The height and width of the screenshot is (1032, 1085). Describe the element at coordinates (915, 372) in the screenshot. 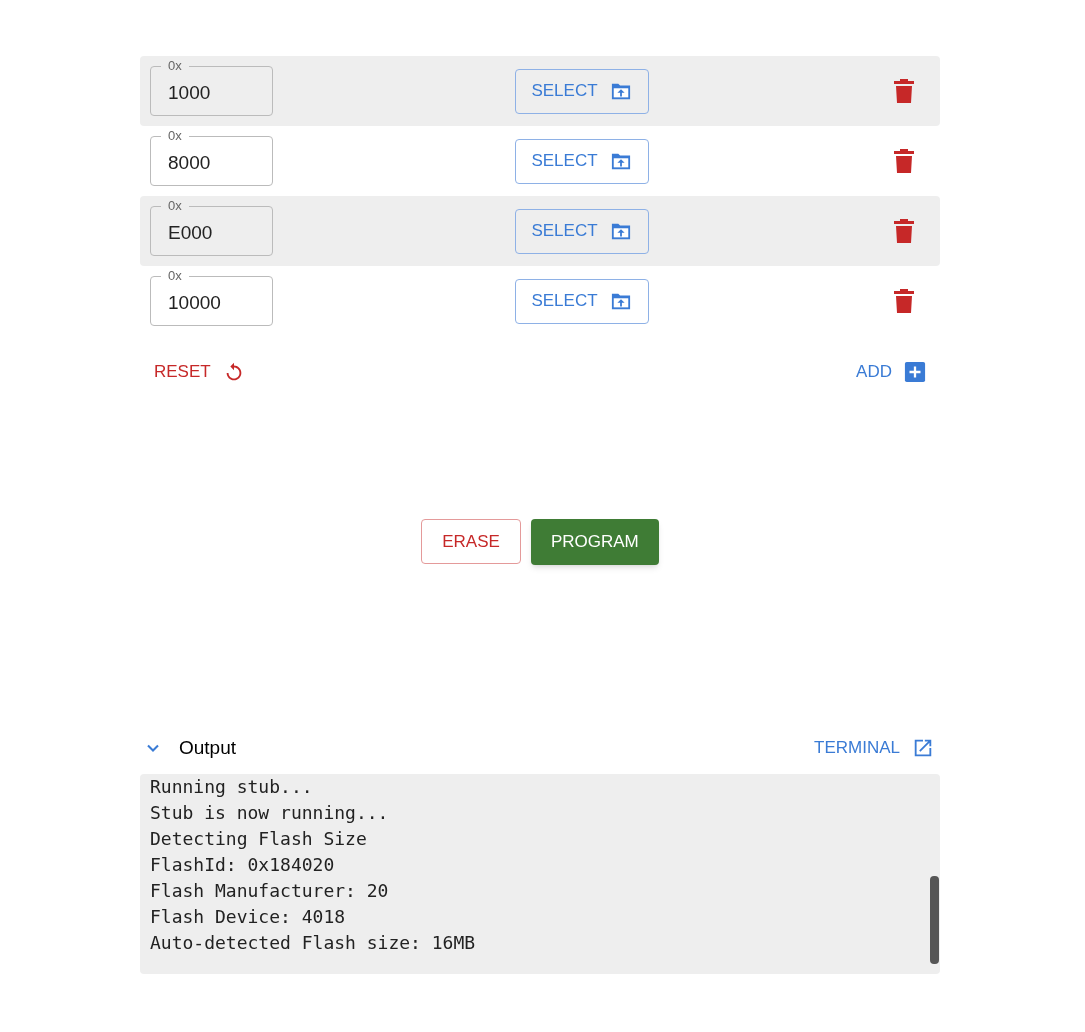

I see `plus-icon` at that location.